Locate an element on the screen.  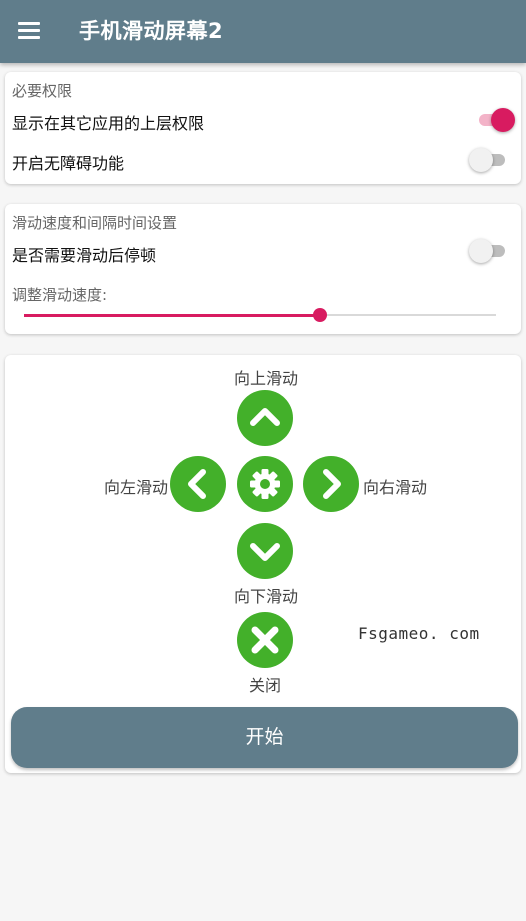
chevron-right-icon is located at coordinates (332, 484).